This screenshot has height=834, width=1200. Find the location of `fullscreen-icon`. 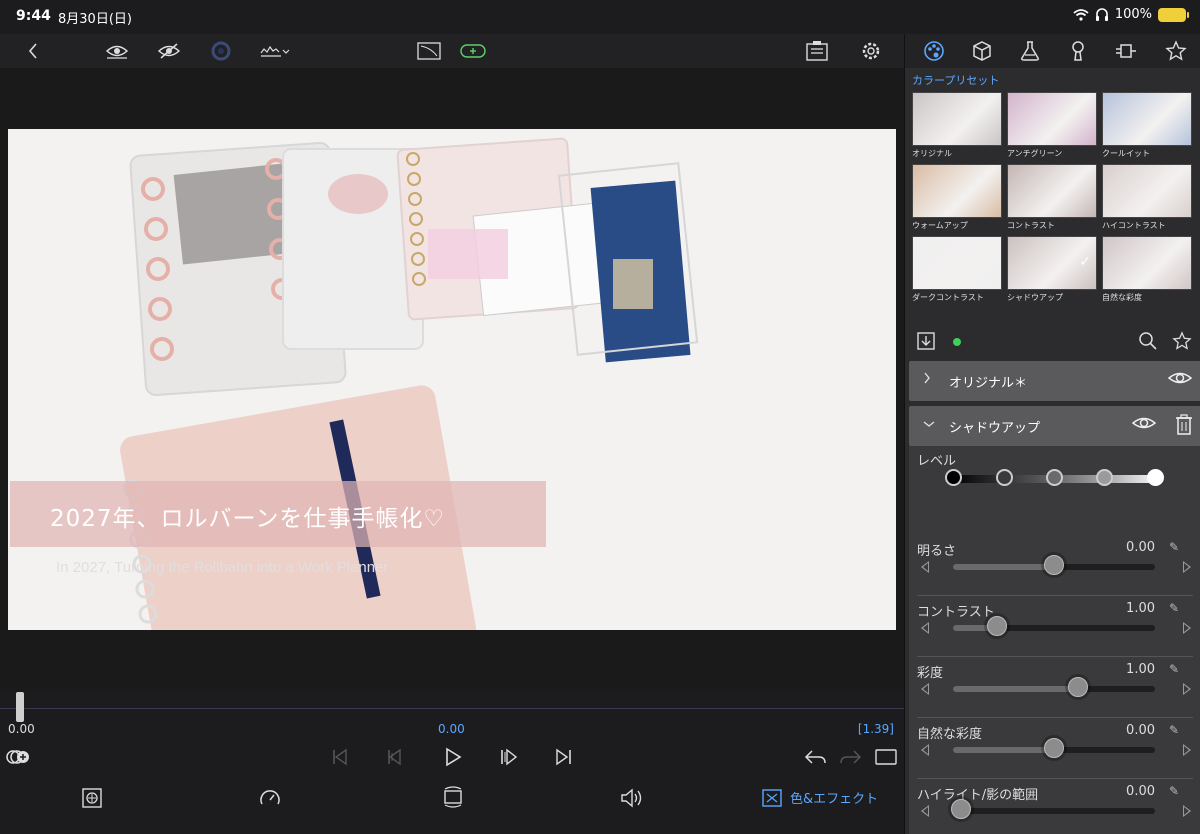

fullscreen-icon is located at coordinates (886, 757).